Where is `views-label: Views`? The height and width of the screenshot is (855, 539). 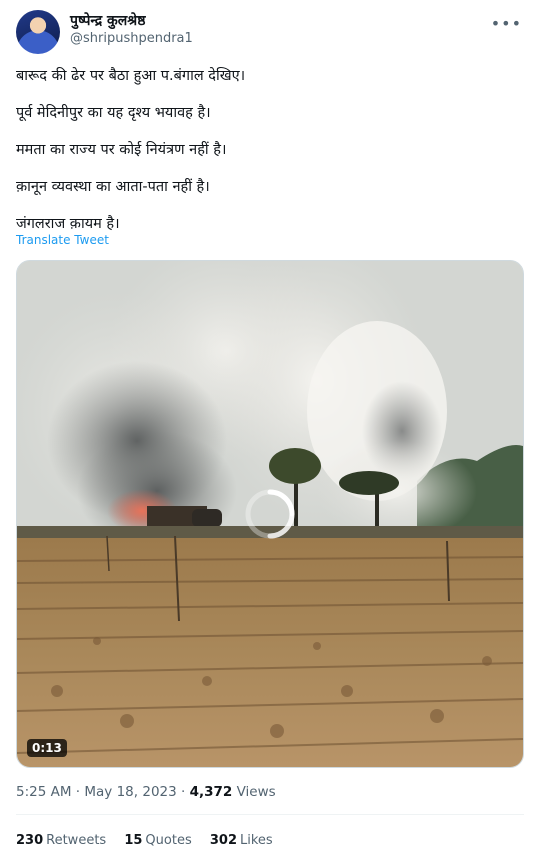
views-label: Views is located at coordinates (256, 792).